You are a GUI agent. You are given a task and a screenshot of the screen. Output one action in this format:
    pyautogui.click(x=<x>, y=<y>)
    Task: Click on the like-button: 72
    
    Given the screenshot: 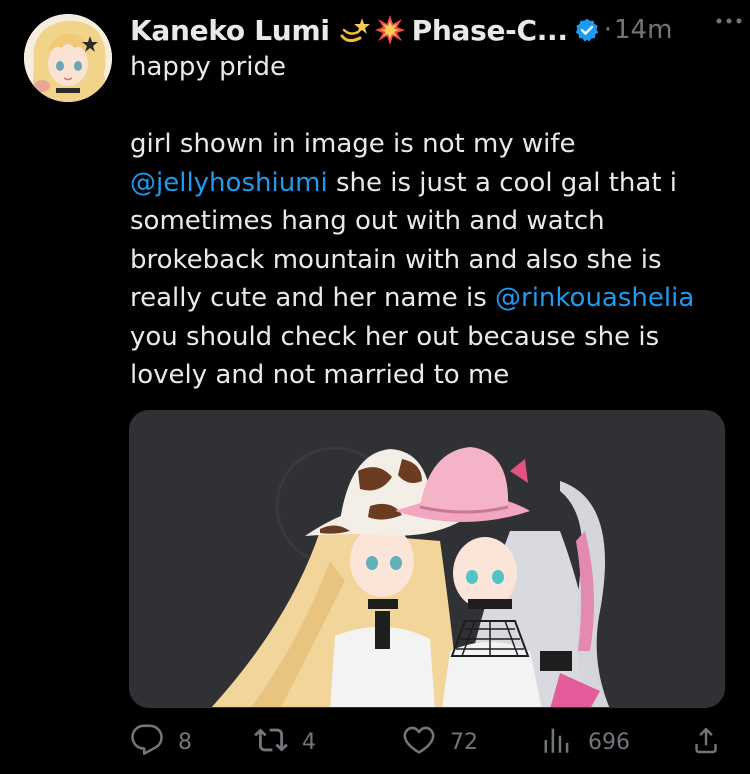 What is the action you would take?
    pyautogui.click(x=440, y=742)
    